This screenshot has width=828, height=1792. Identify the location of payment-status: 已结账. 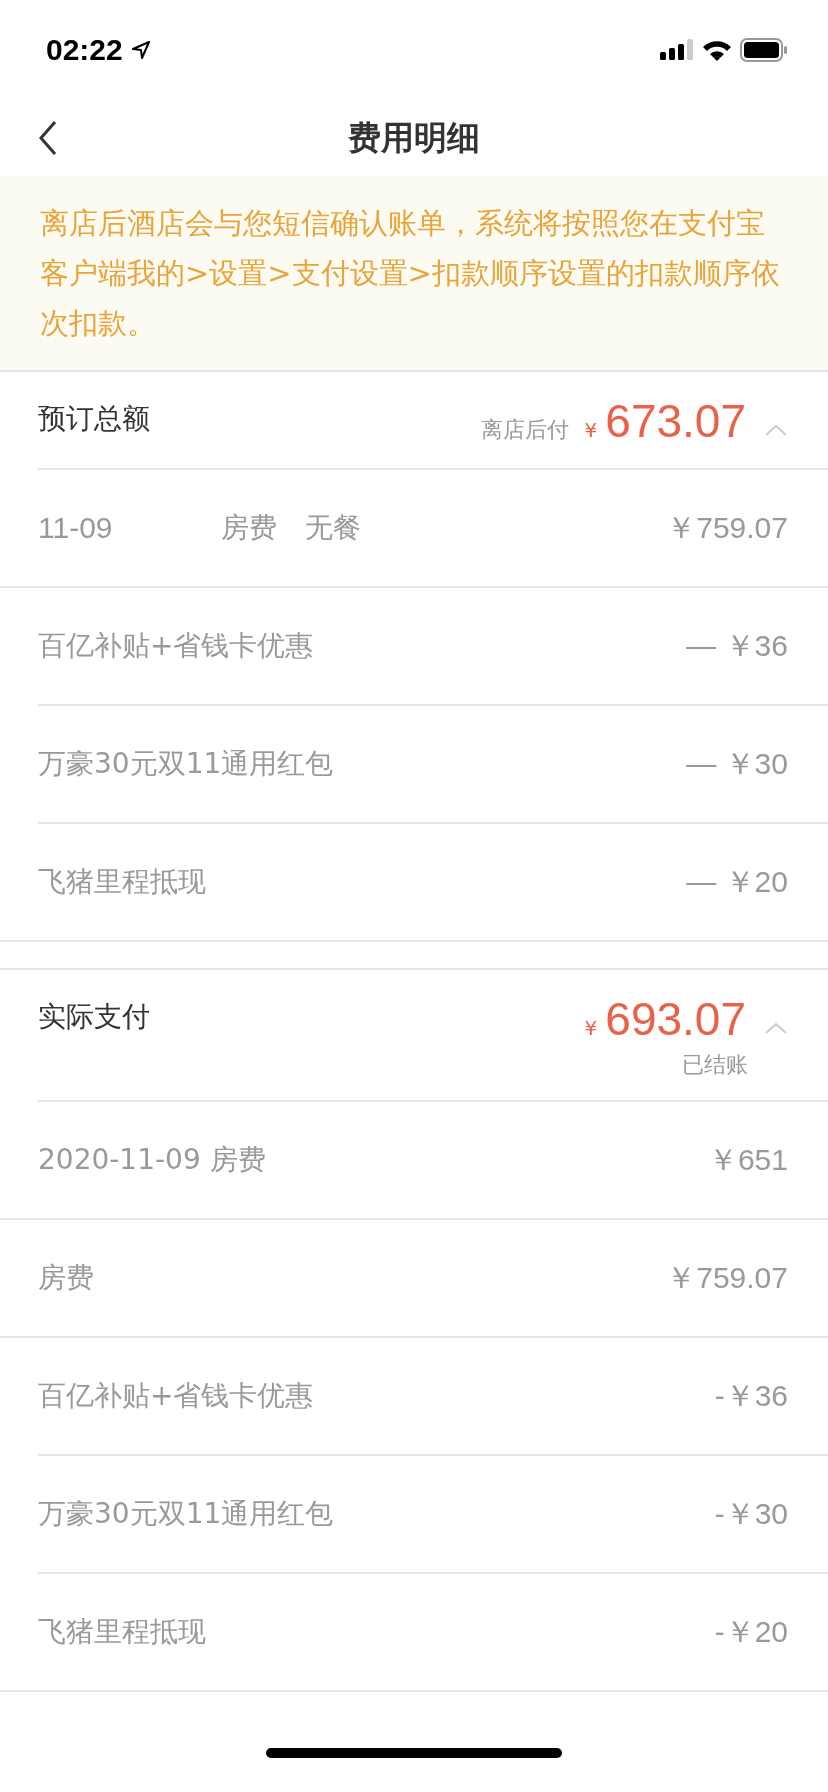
(715, 1065).